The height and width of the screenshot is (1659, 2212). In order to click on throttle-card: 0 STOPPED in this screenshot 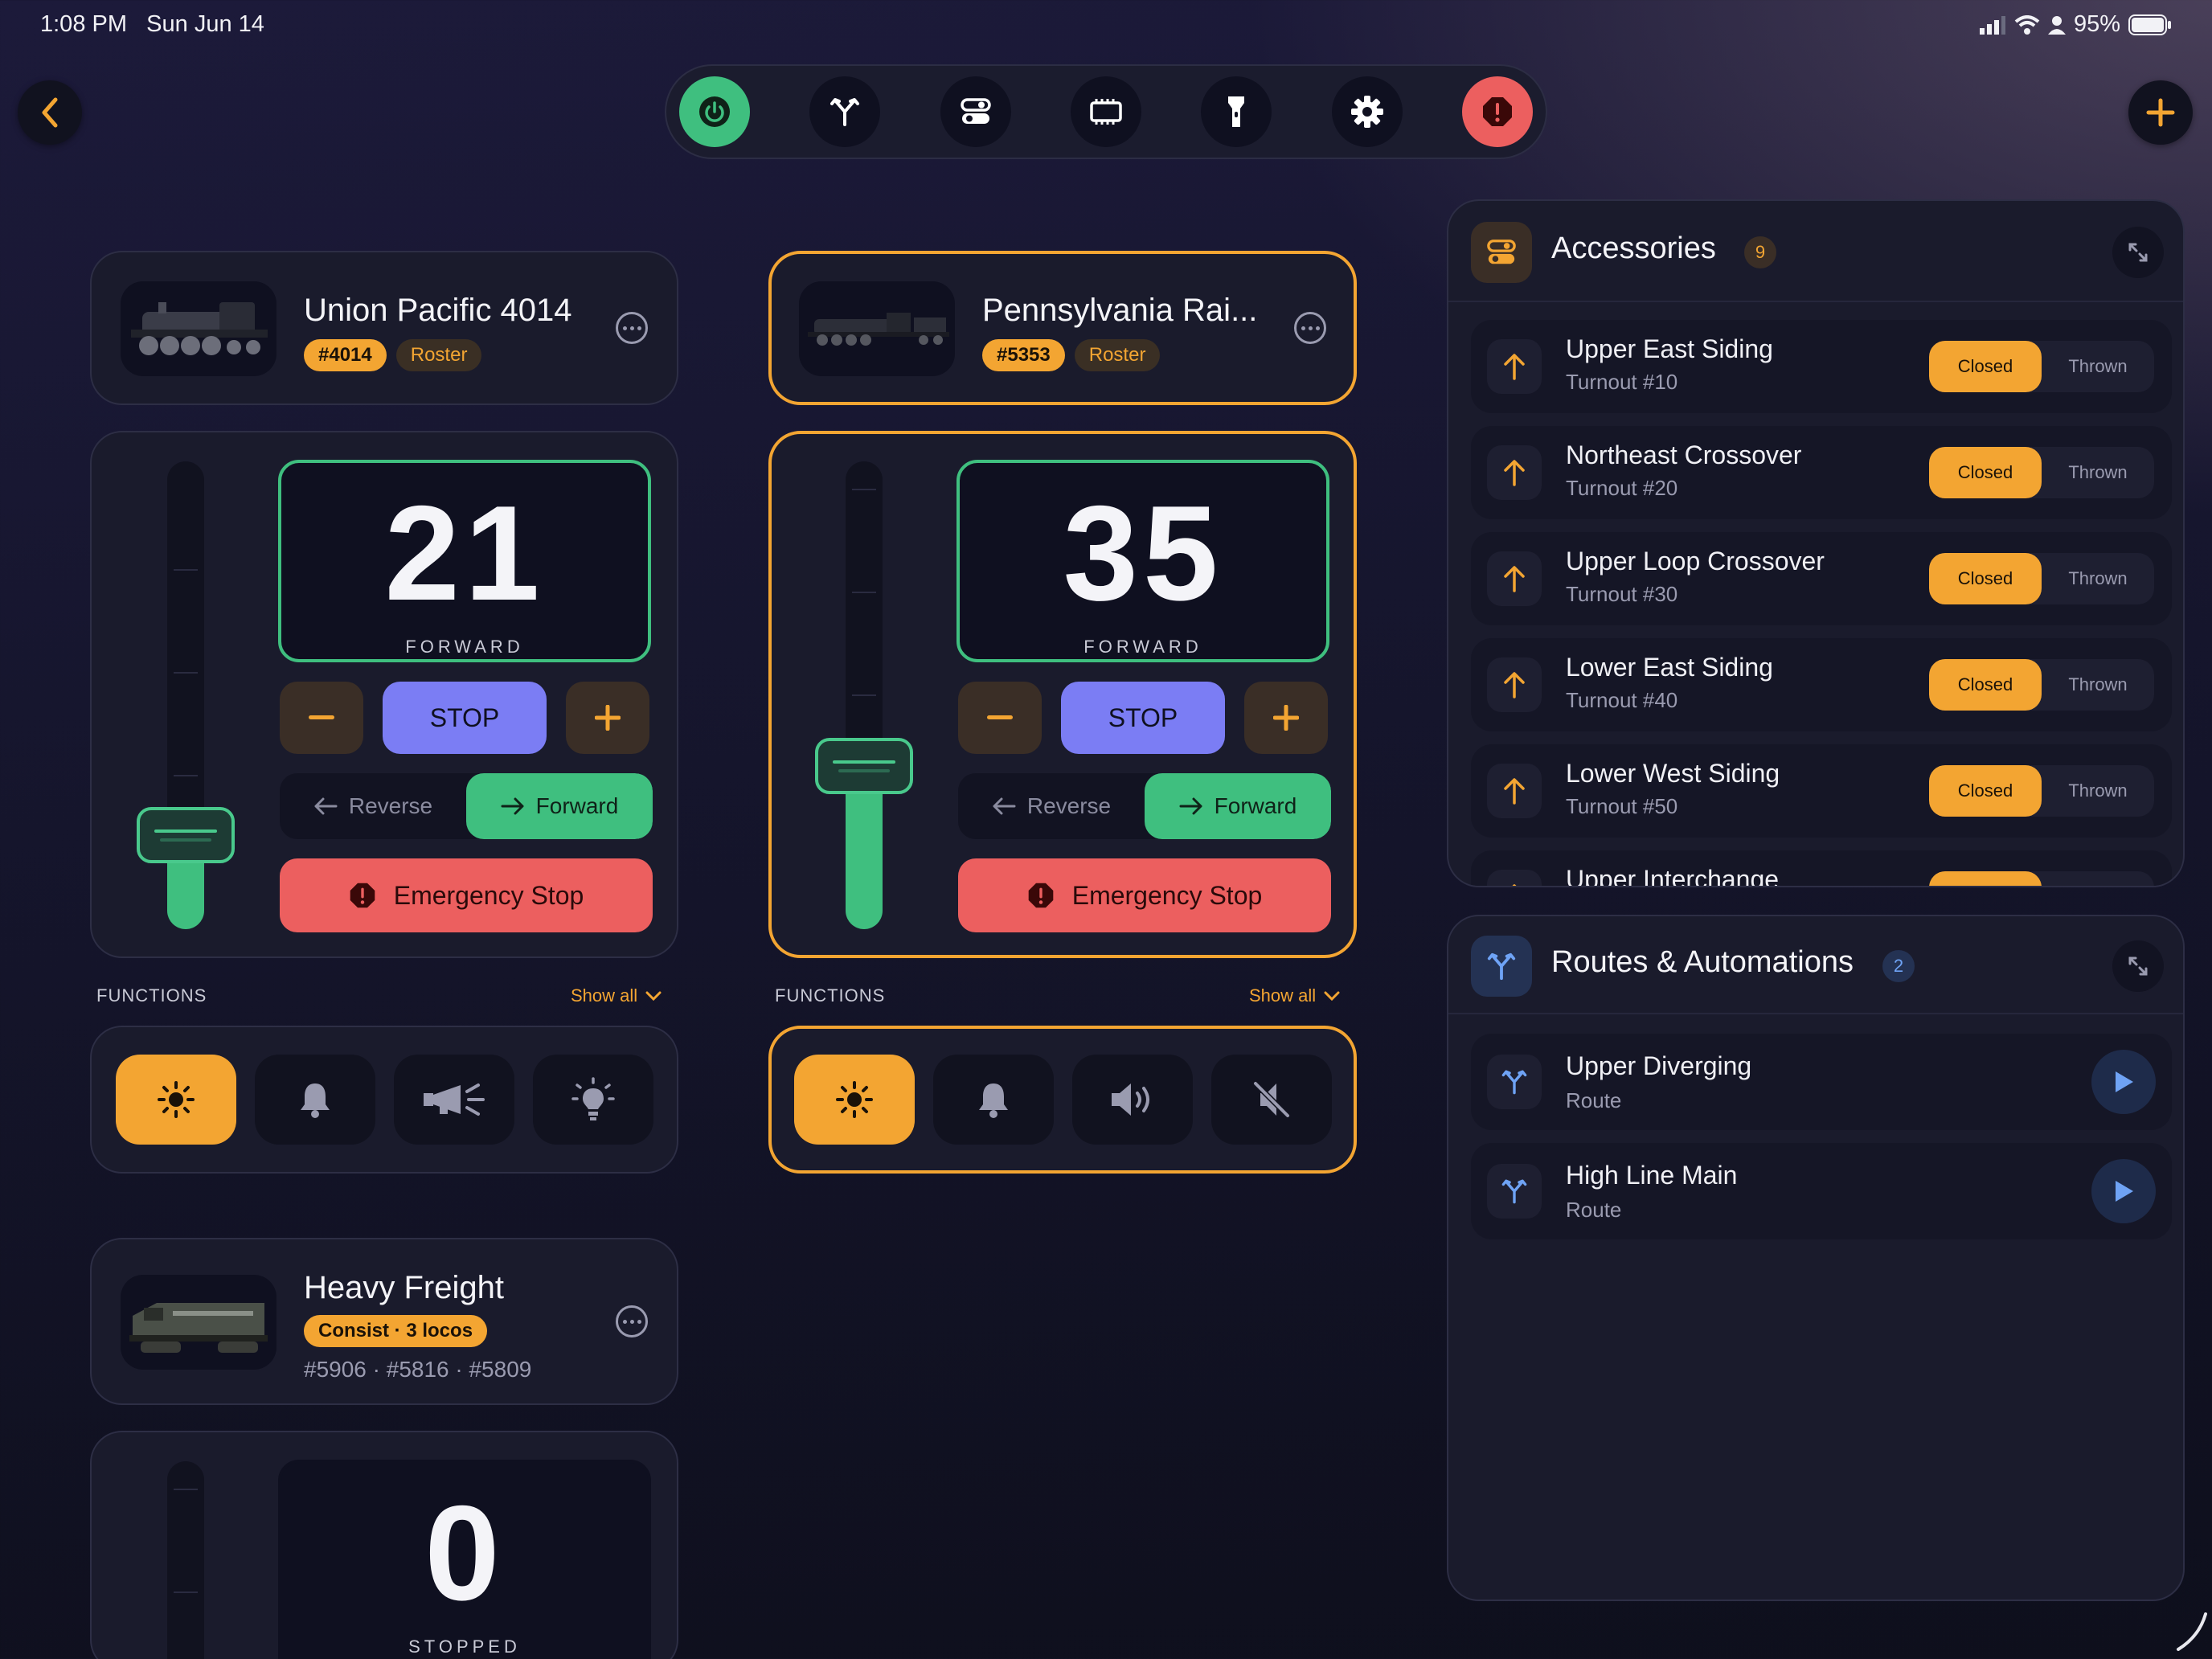, I will do `click(384, 1545)`.